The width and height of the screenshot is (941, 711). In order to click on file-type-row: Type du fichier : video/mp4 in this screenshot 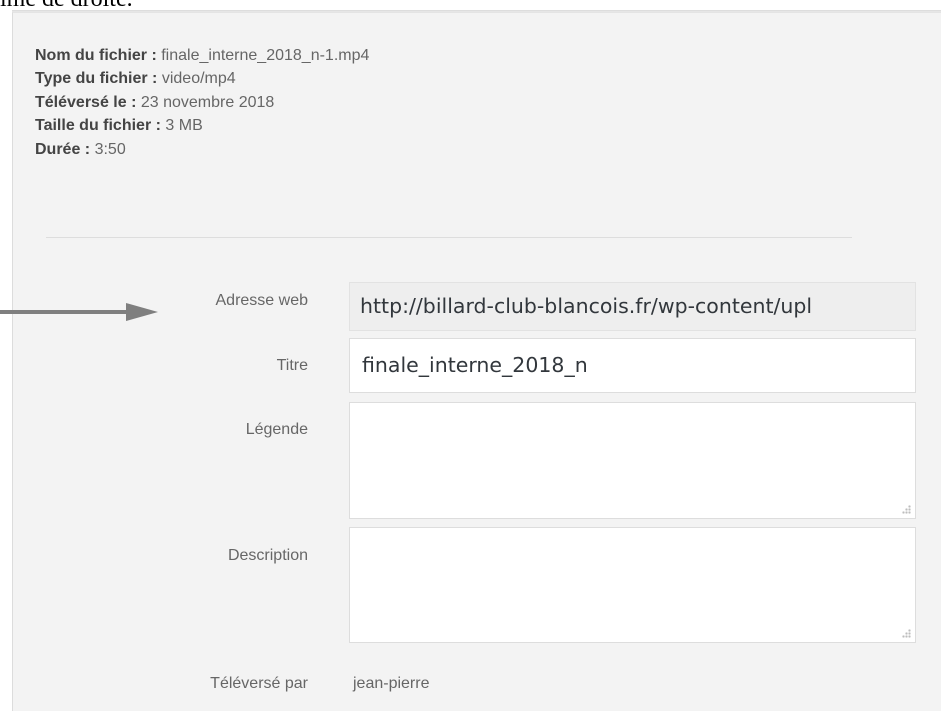, I will do `click(202, 78)`.